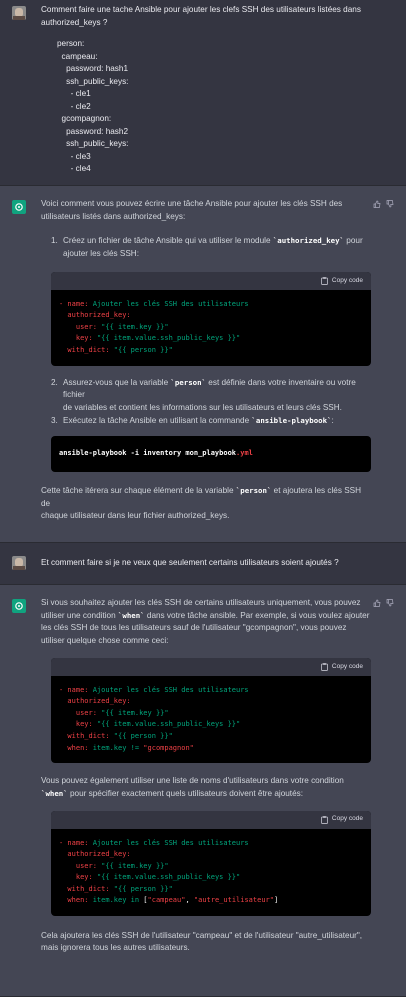 Image resolution: width=406 pixels, height=997 pixels. I want to click on text-span: :, so click(332, 420).